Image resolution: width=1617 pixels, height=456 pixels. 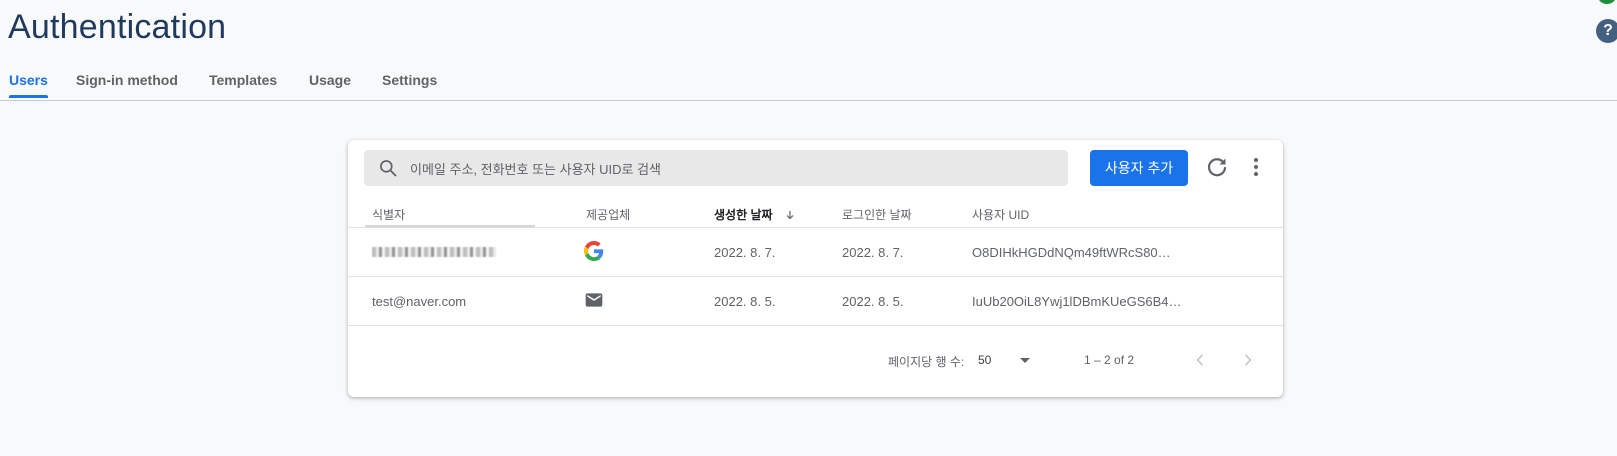 What do you see at coordinates (790, 215) in the screenshot?
I see `sort-down-icon` at bounding box center [790, 215].